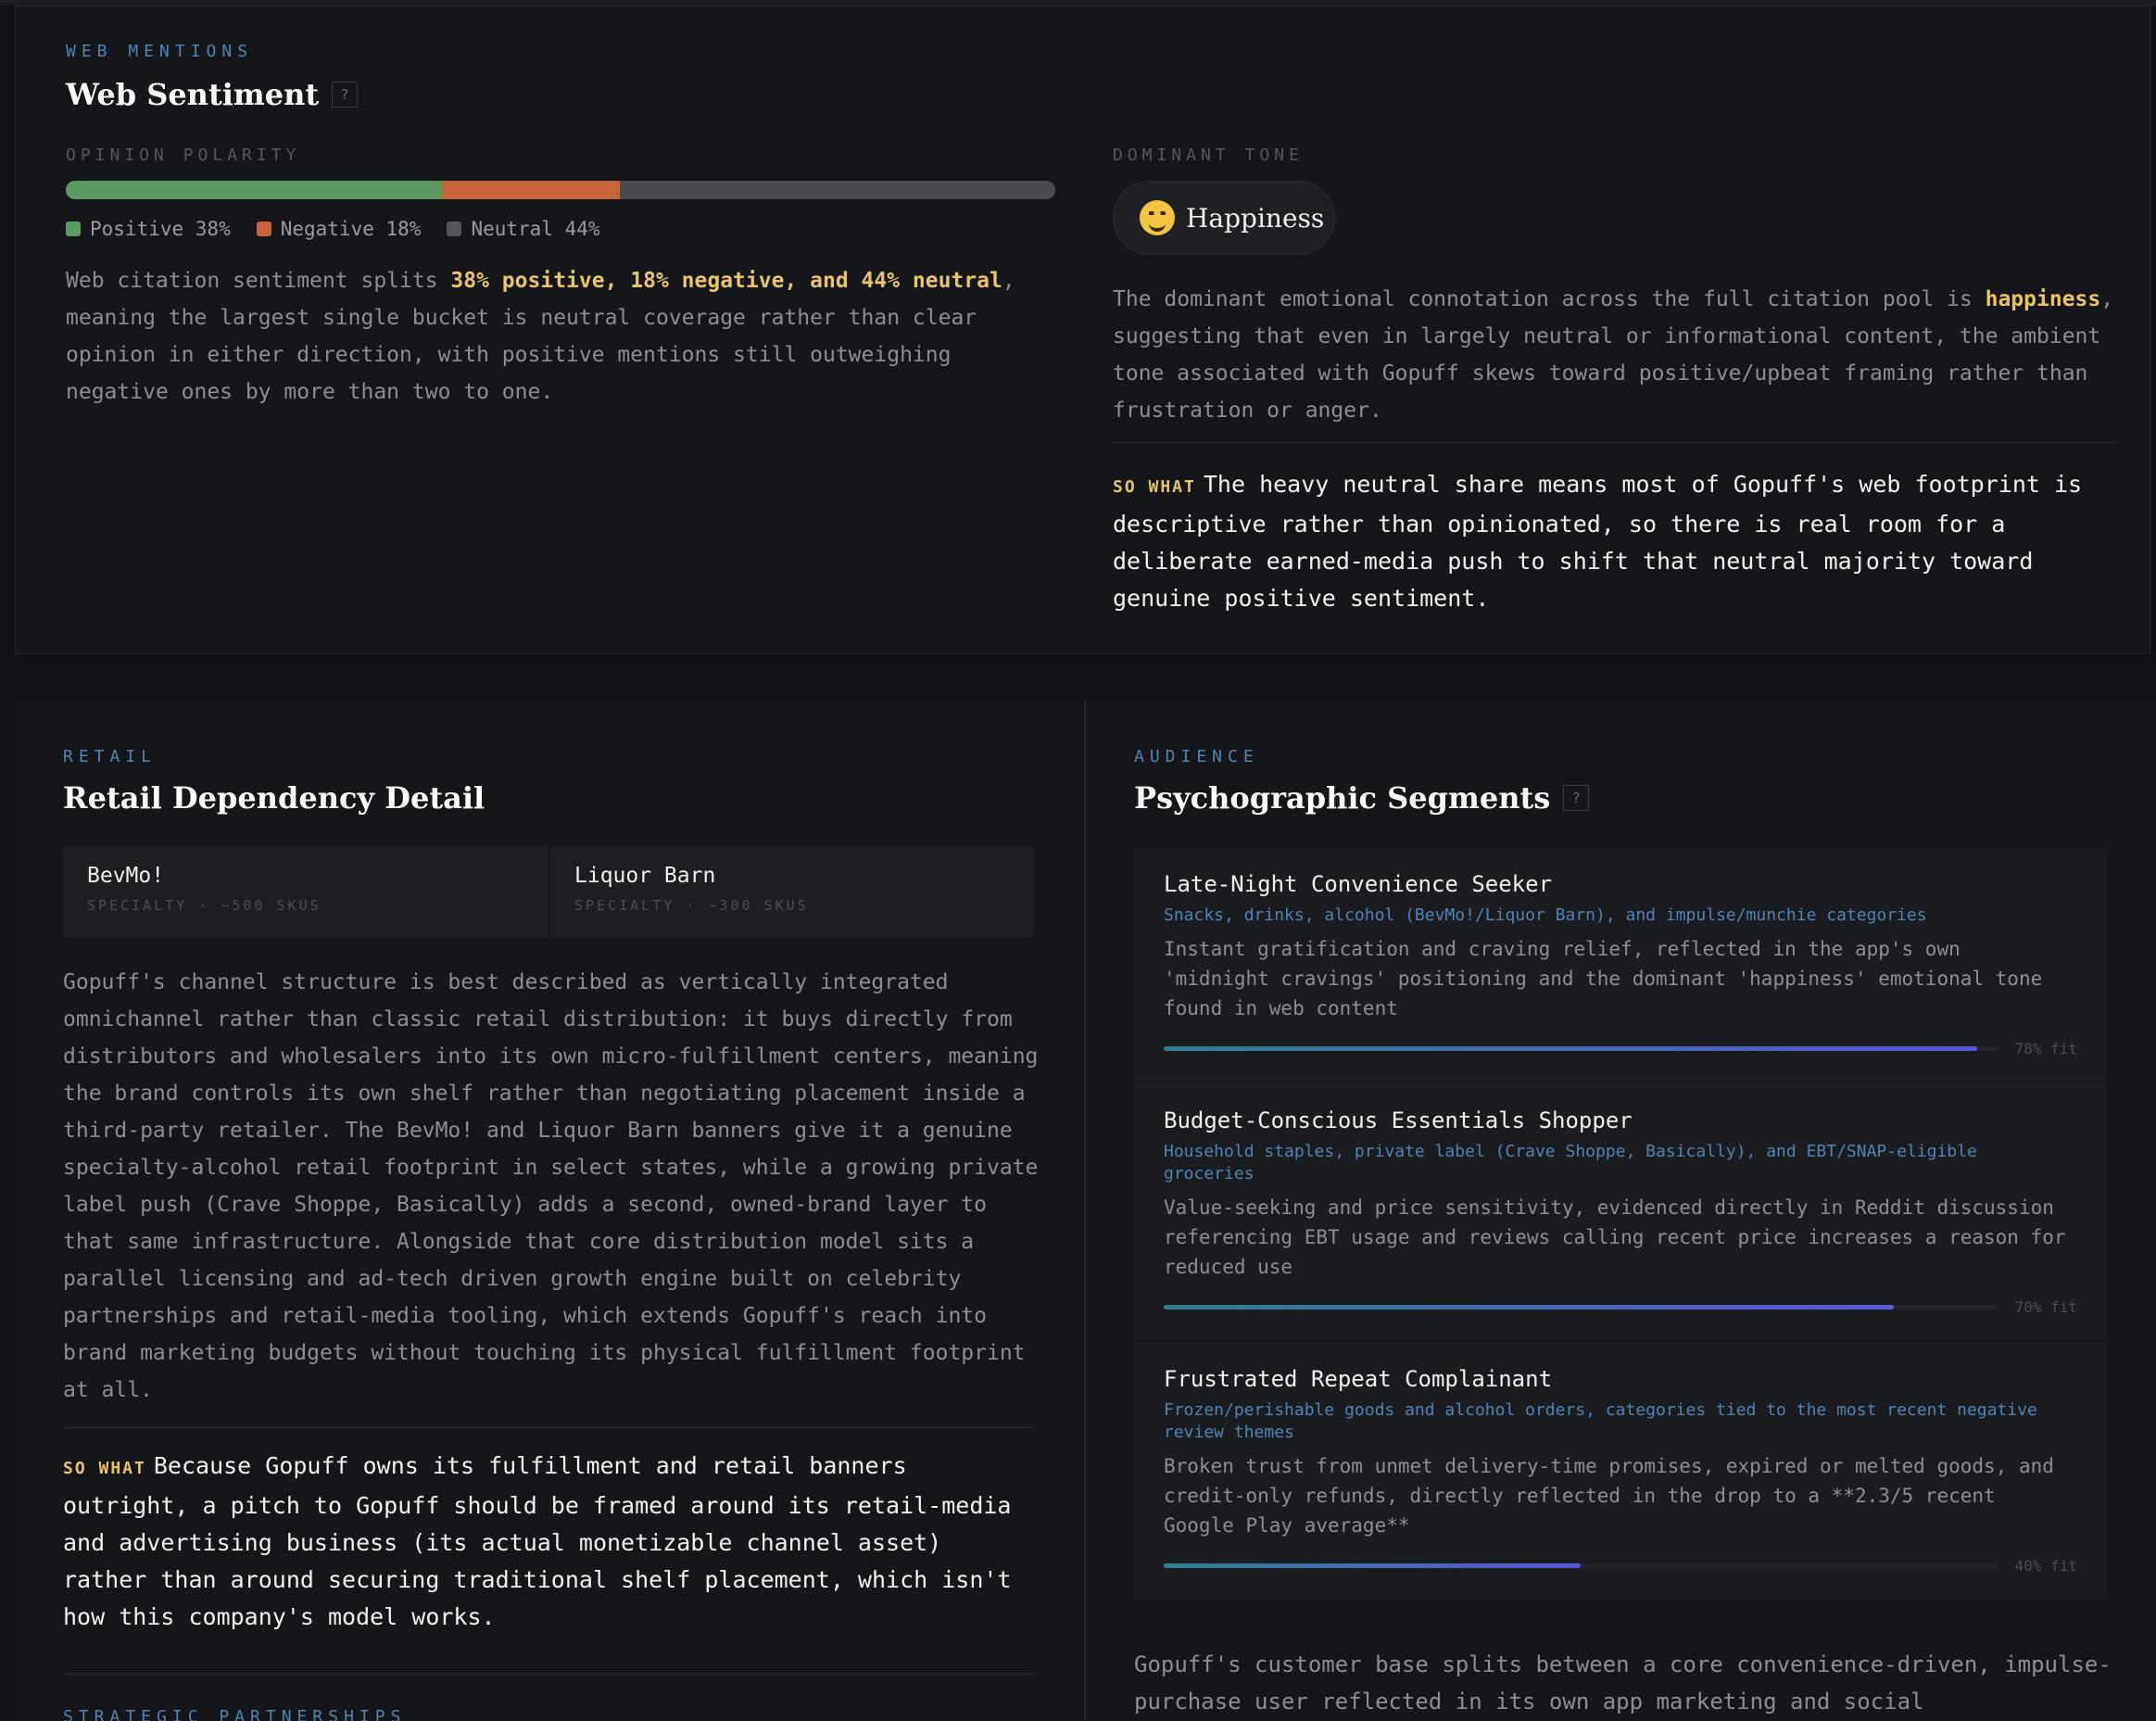 Image resolution: width=2156 pixels, height=1721 pixels. What do you see at coordinates (1196, 756) in the screenshot?
I see `section-eyebrow: AUDIENCE` at bounding box center [1196, 756].